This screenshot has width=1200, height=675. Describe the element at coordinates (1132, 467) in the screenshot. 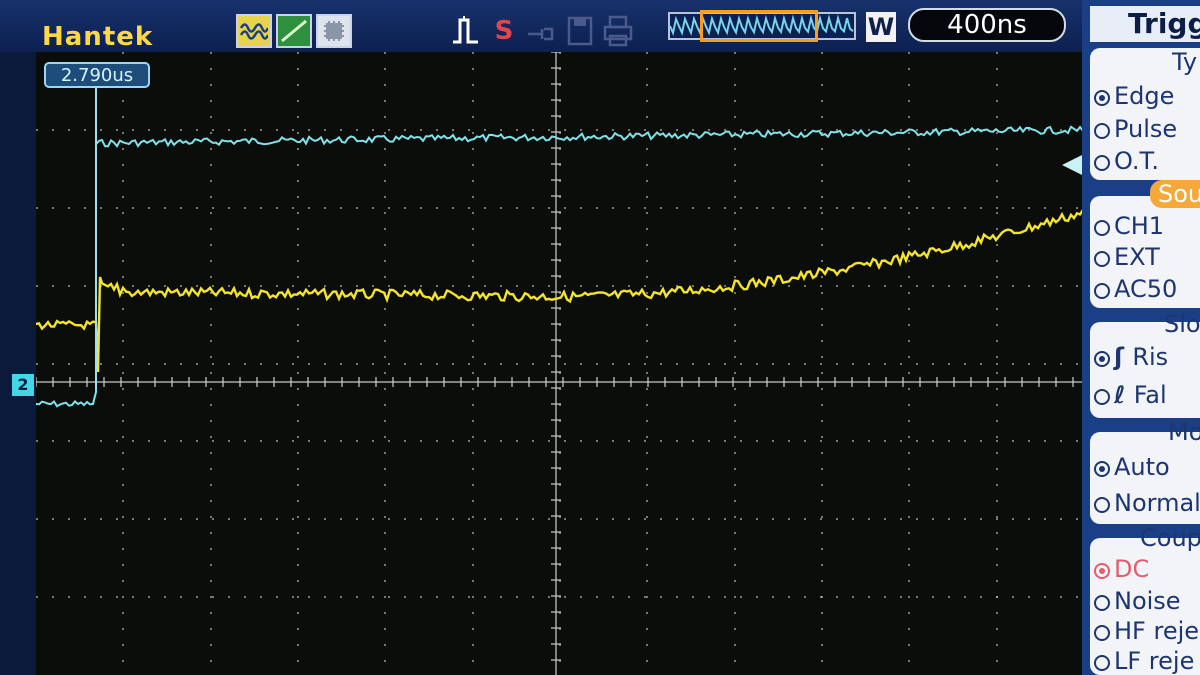

I see `mode-option-auto: Auto` at that location.